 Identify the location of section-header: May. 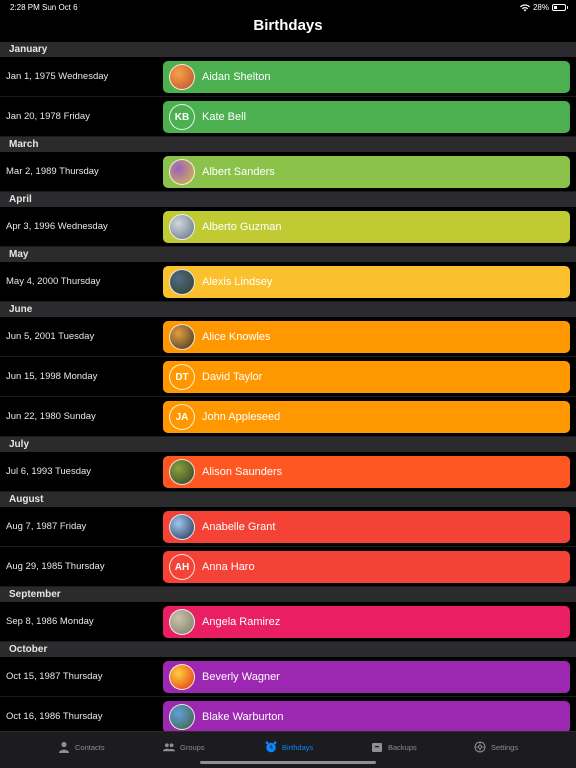
(288, 254).